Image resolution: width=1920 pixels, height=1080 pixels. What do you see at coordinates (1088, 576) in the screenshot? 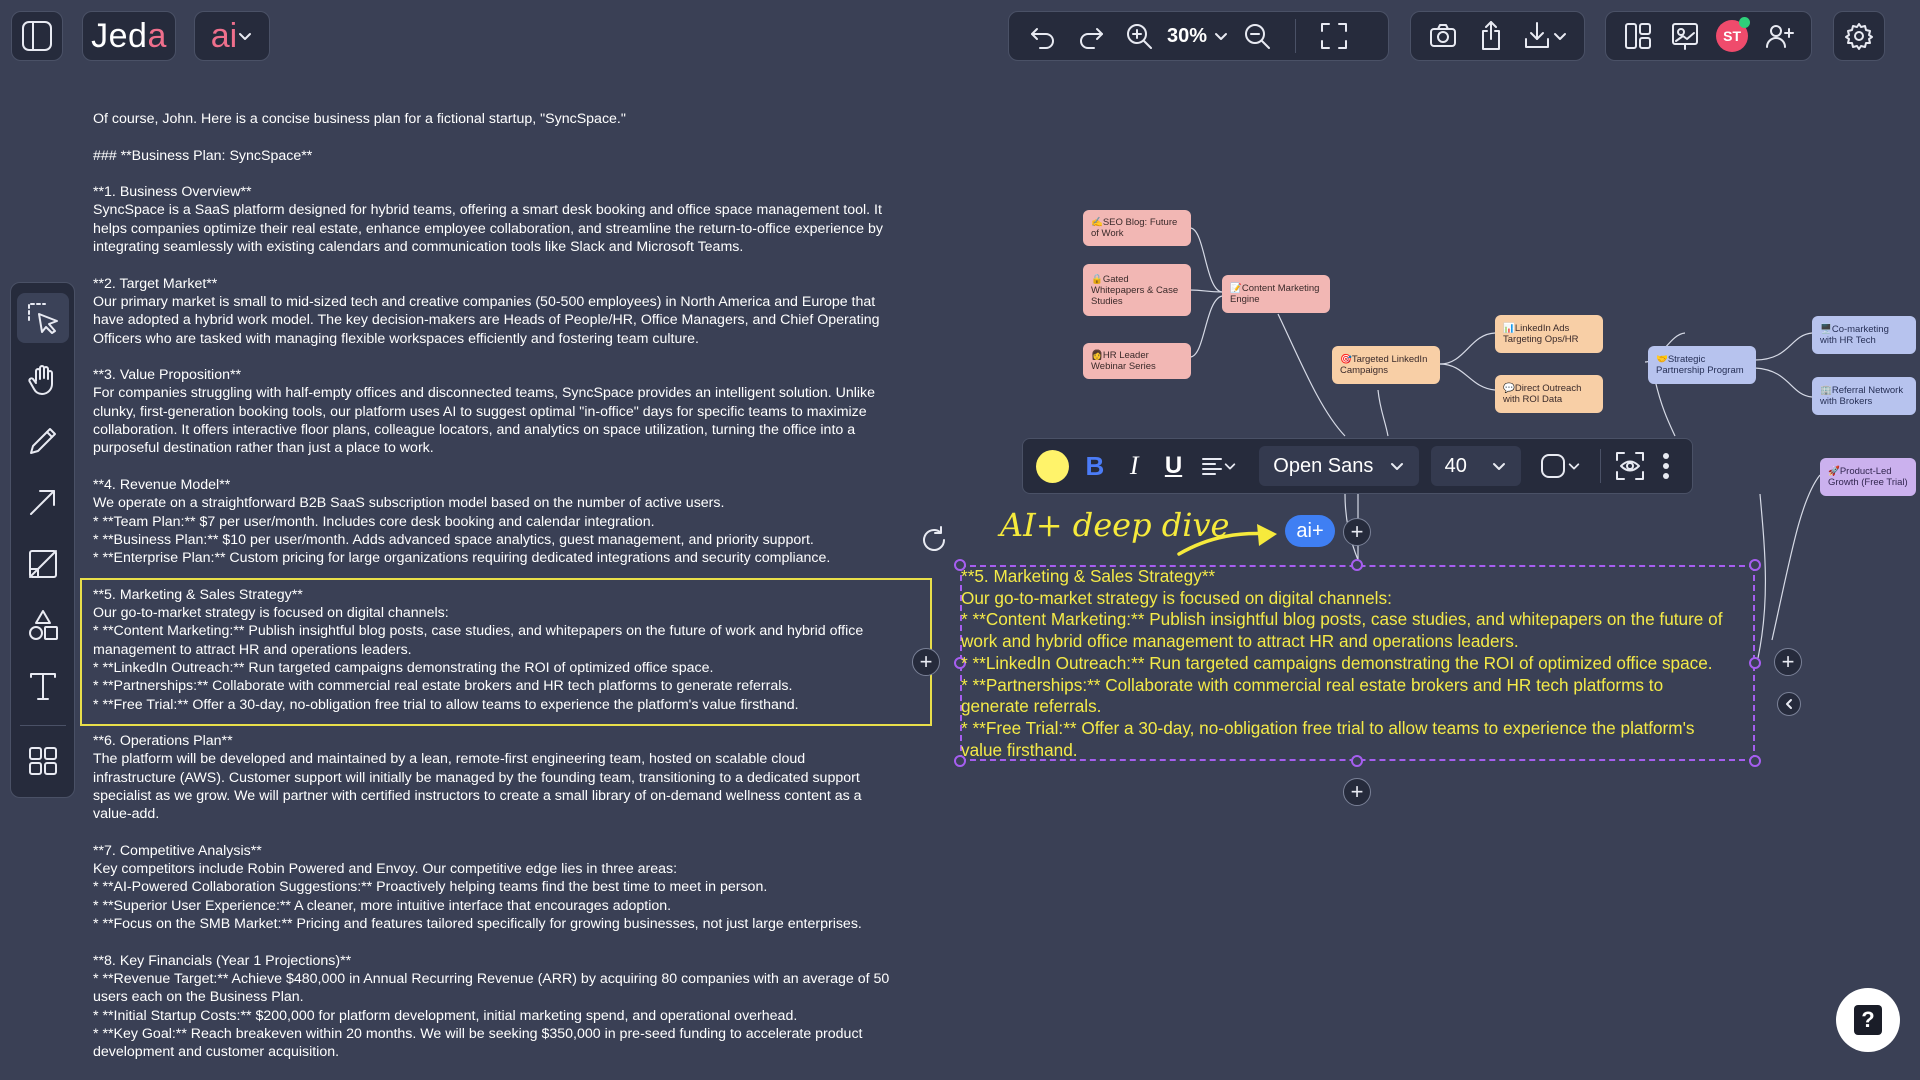
I see `selected-text-line: **5. Marketing & Sales Strategy**` at bounding box center [1088, 576].